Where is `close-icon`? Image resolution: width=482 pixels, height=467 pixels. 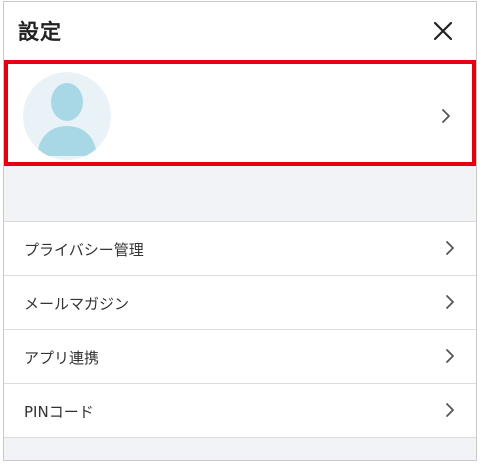
close-icon is located at coordinates (443, 31).